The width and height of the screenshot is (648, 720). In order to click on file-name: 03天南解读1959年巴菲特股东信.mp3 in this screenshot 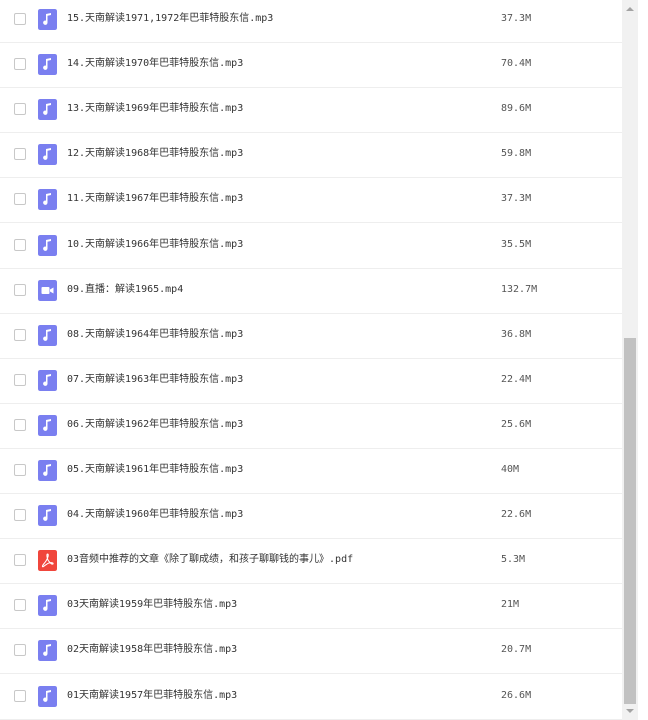, I will do `click(152, 605)`.